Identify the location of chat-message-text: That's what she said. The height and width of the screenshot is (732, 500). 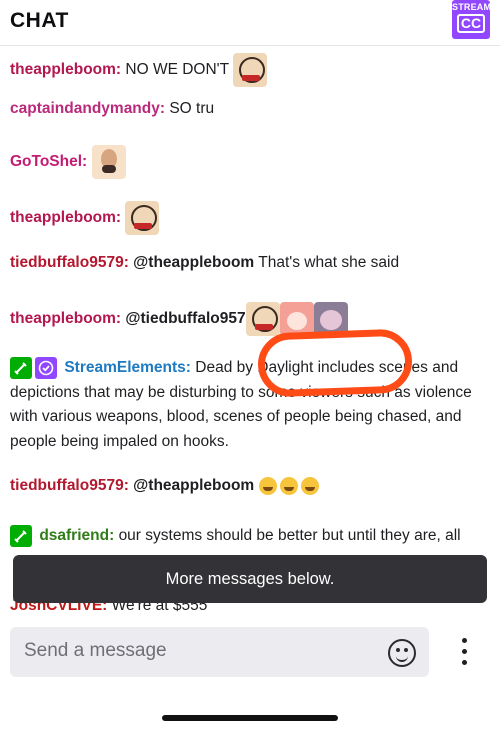
(329, 262).